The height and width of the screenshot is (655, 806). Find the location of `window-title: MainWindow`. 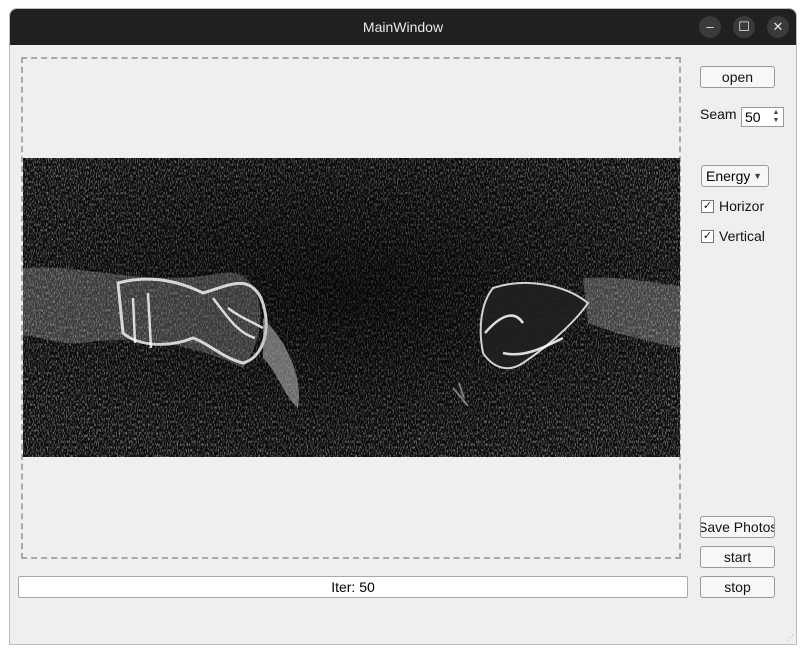

window-title: MainWindow is located at coordinates (403, 27).